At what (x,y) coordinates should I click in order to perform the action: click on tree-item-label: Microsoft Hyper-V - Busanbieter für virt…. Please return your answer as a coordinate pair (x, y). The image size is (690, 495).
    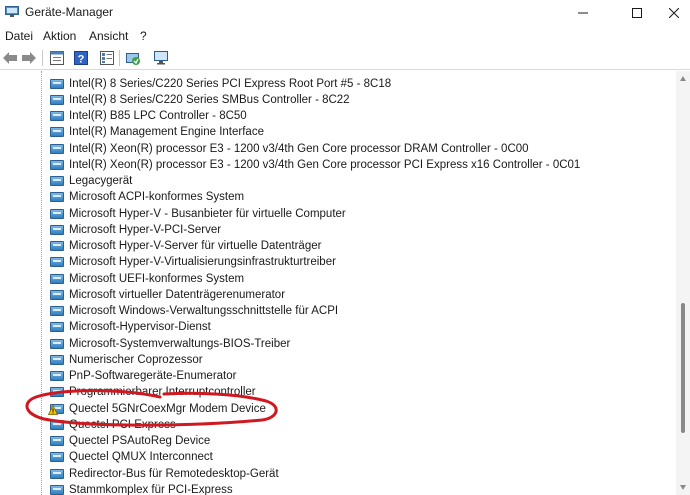
    Looking at the image, I should click on (207, 214).